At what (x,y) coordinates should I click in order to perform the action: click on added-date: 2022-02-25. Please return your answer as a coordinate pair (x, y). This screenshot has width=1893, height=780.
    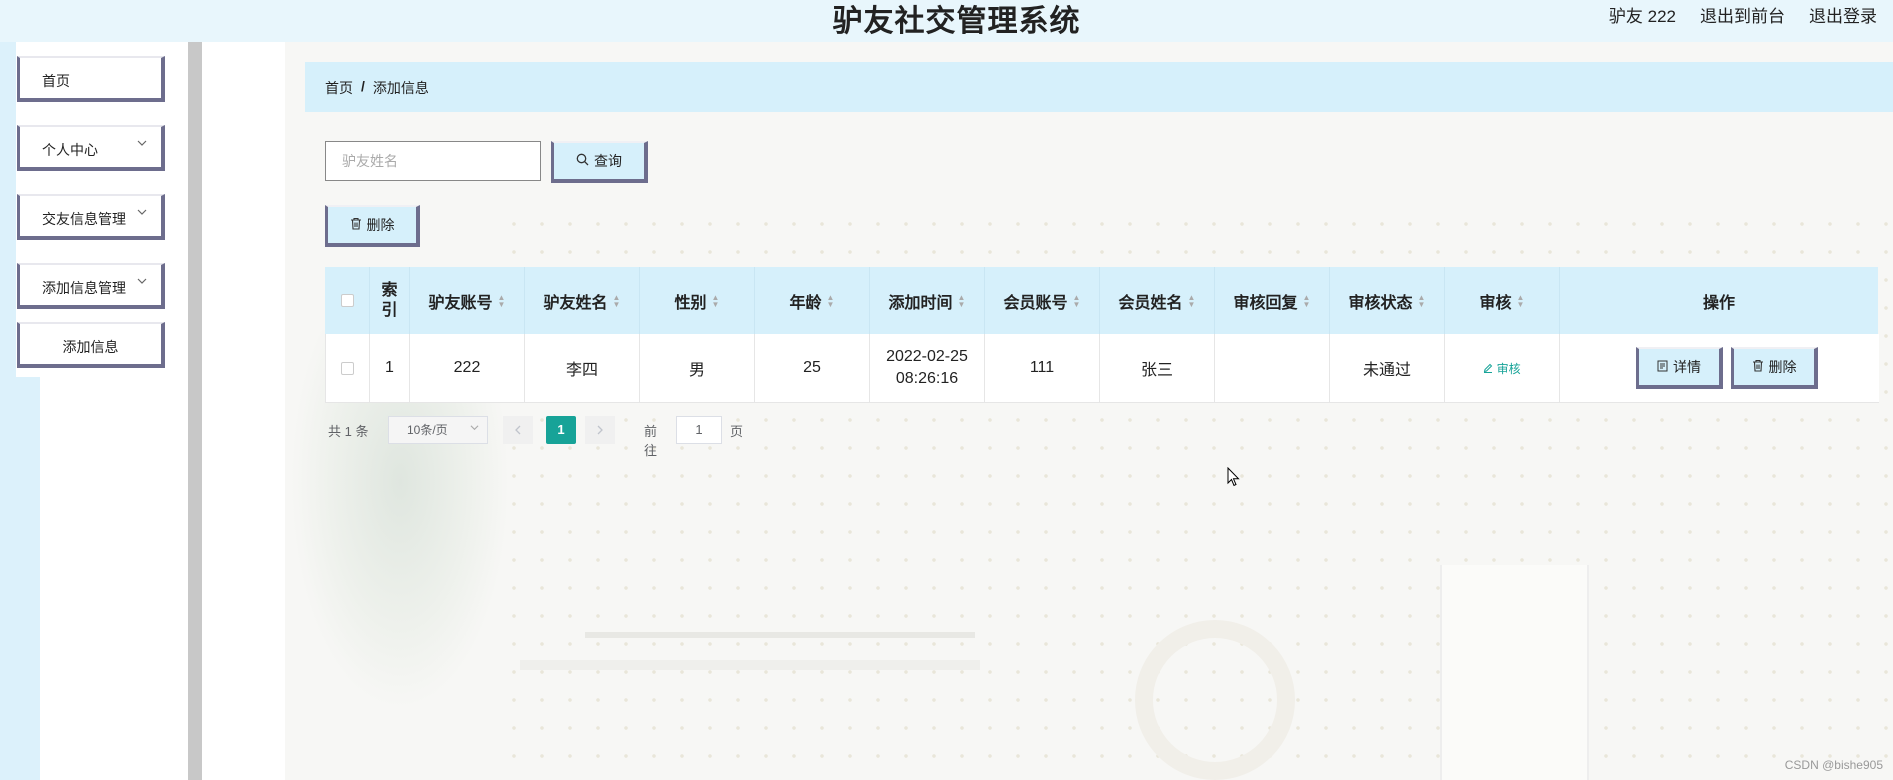
    Looking at the image, I should click on (927, 356).